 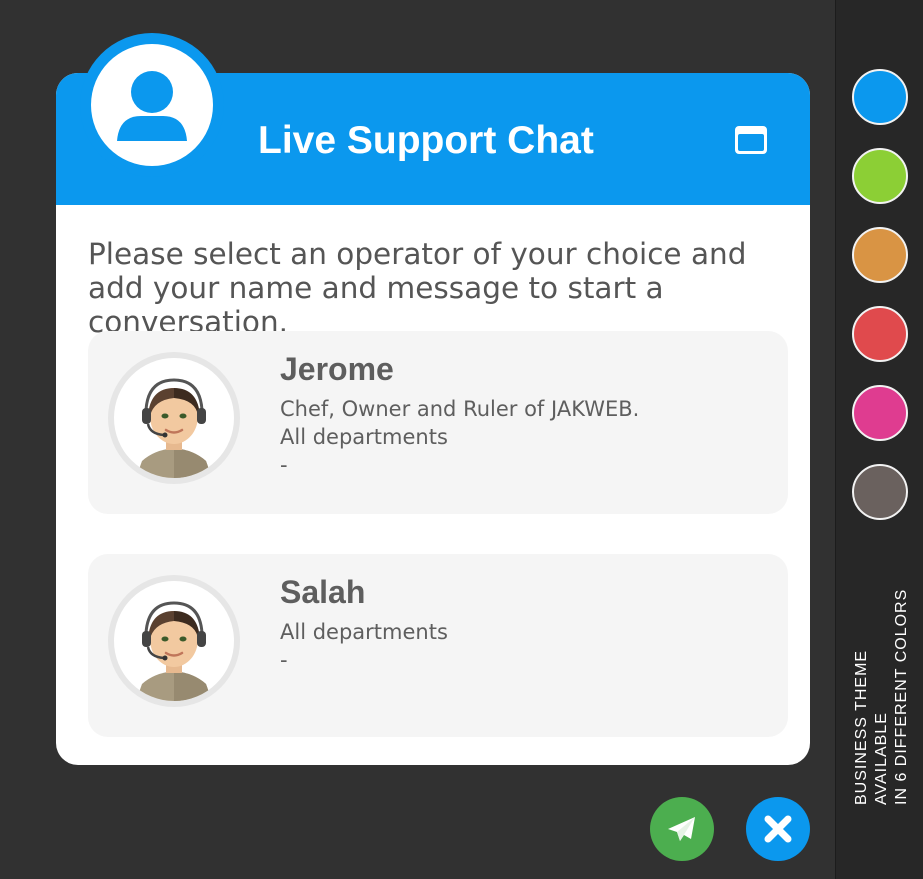 I want to click on color-swatch-blue, so click(x=880, y=97).